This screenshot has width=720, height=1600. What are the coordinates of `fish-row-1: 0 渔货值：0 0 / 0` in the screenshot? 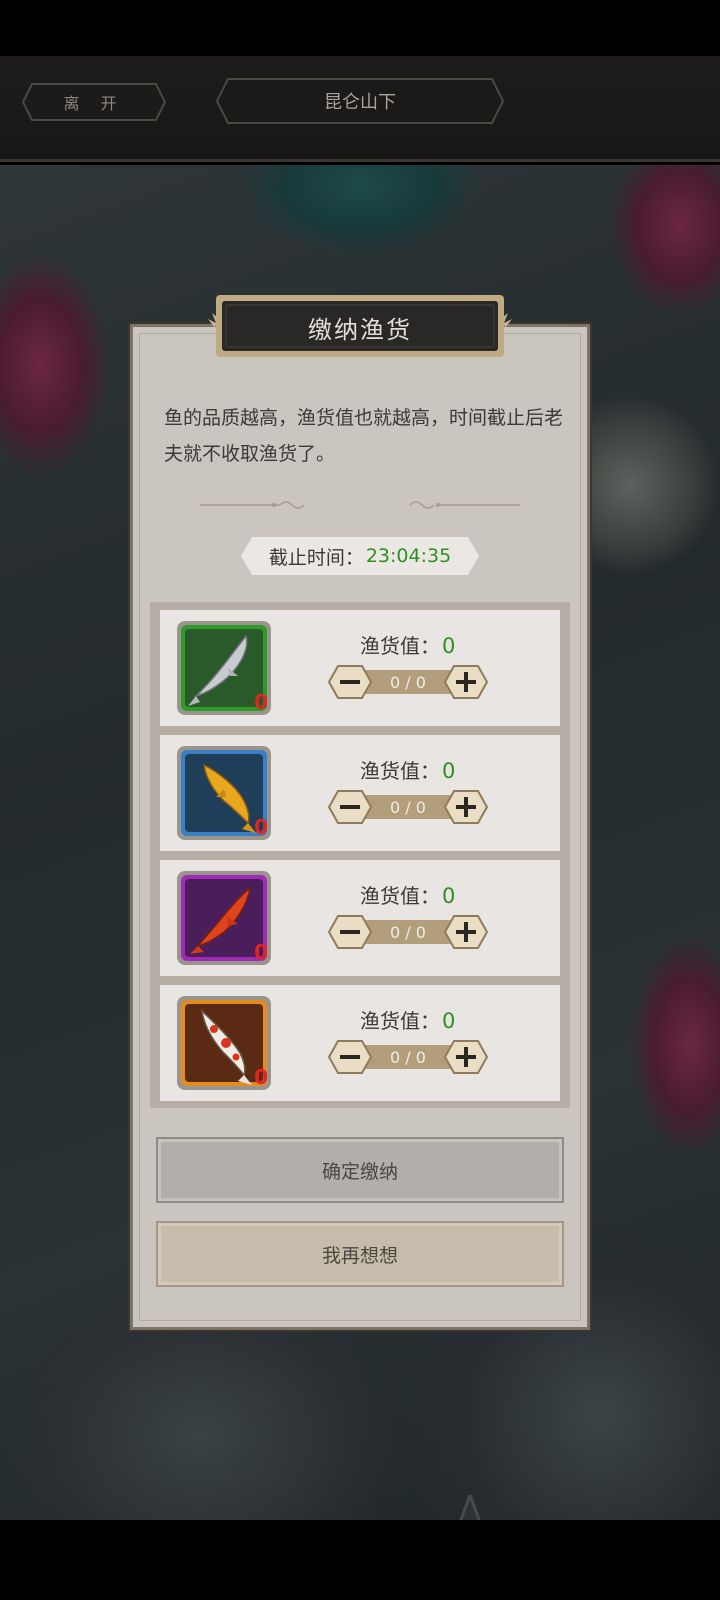 It's located at (360, 668).